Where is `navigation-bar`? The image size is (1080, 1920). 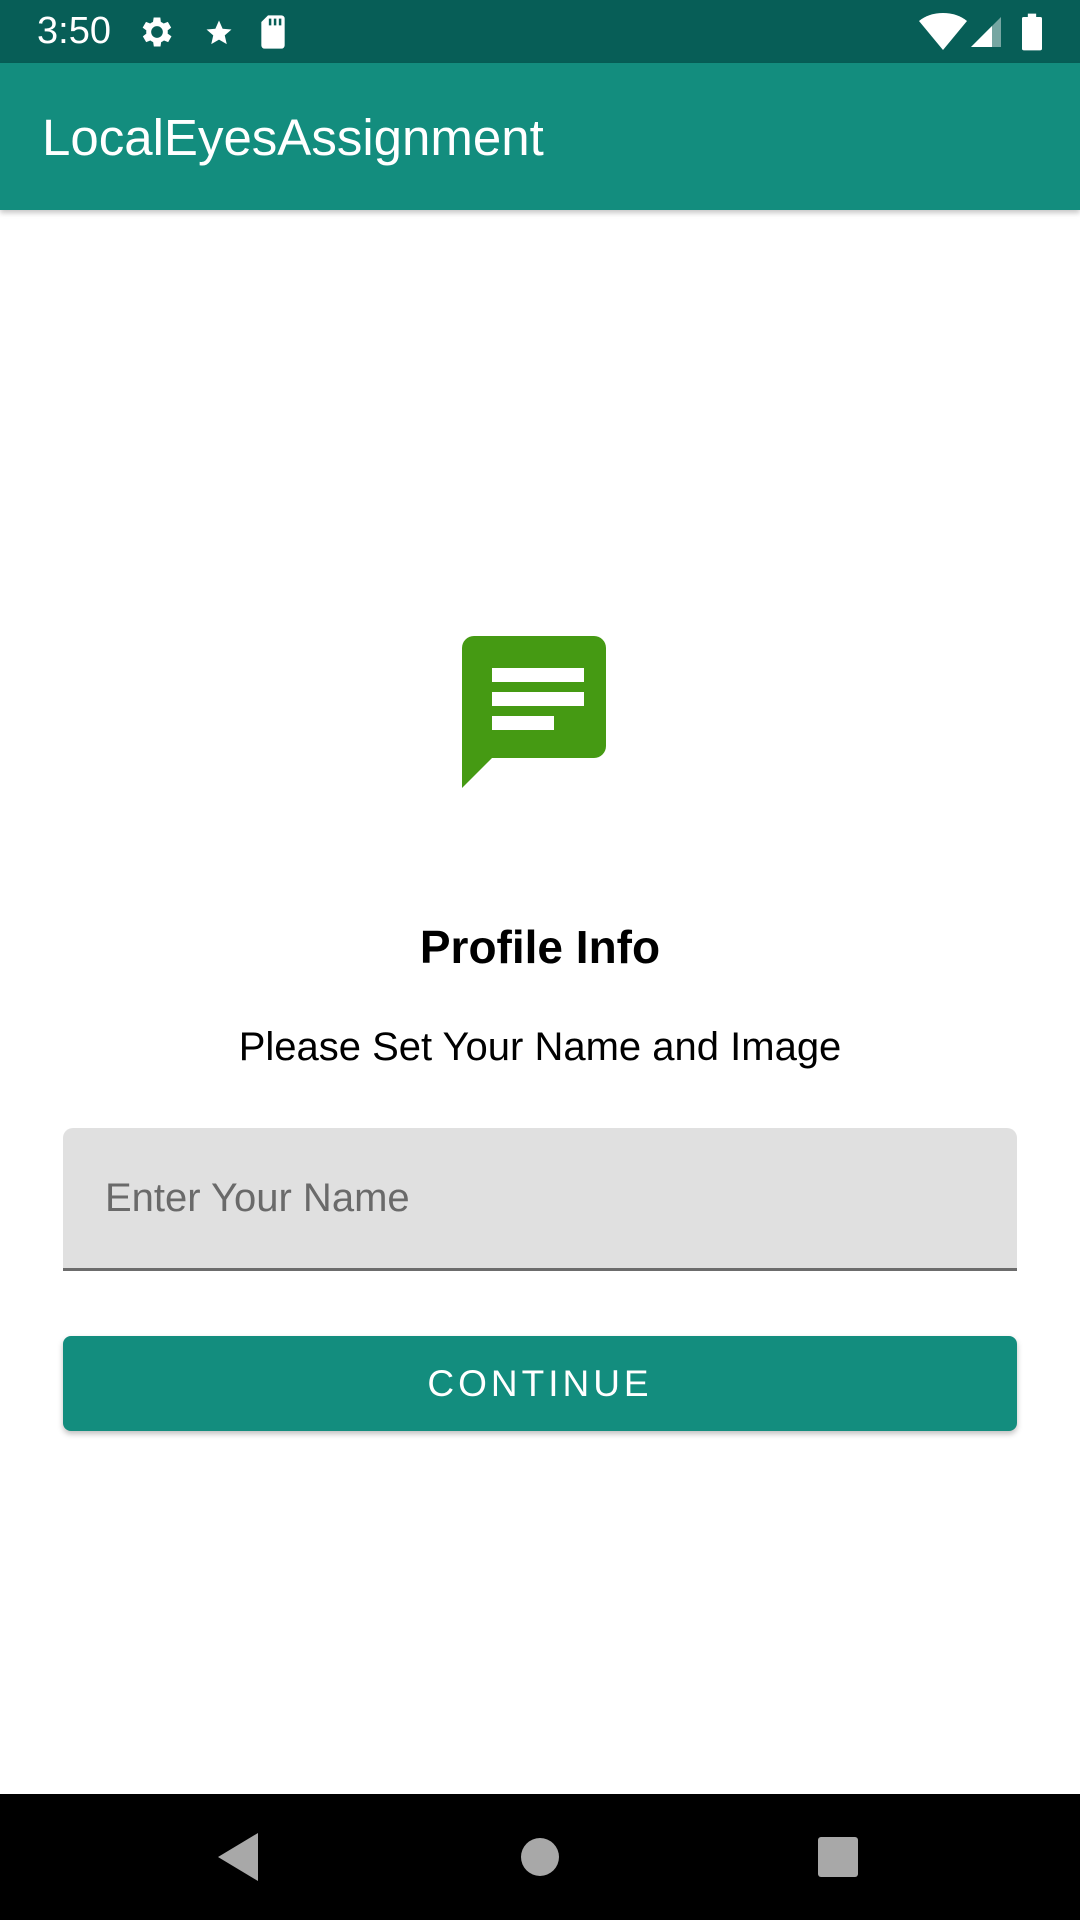 navigation-bar is located at coordinates (540, 1857).